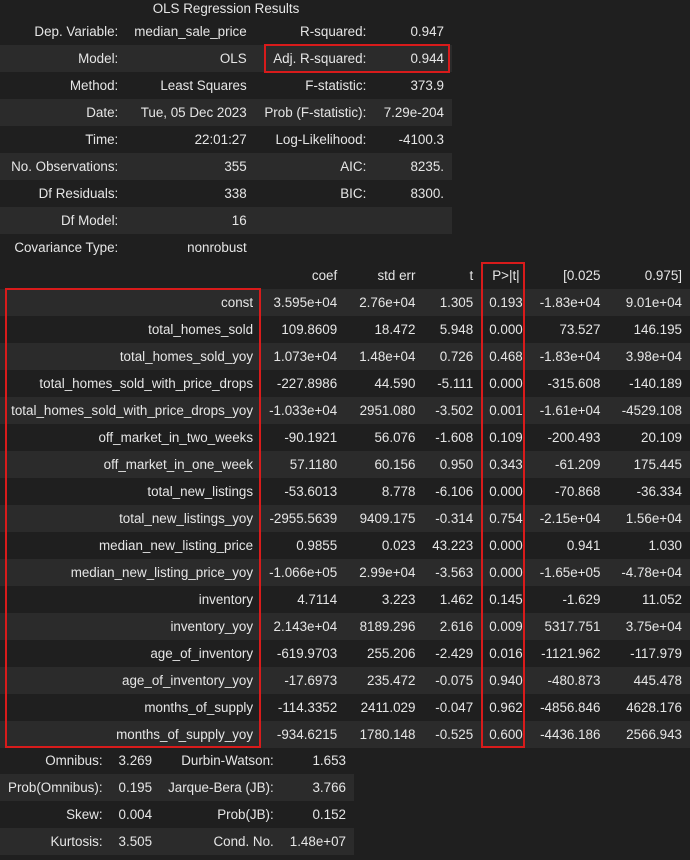 This screenshot has height=860, width=690. Describe the element at coordinates (506, 410) in the screenshot. I see `coef-cell: 0.001` at that location.